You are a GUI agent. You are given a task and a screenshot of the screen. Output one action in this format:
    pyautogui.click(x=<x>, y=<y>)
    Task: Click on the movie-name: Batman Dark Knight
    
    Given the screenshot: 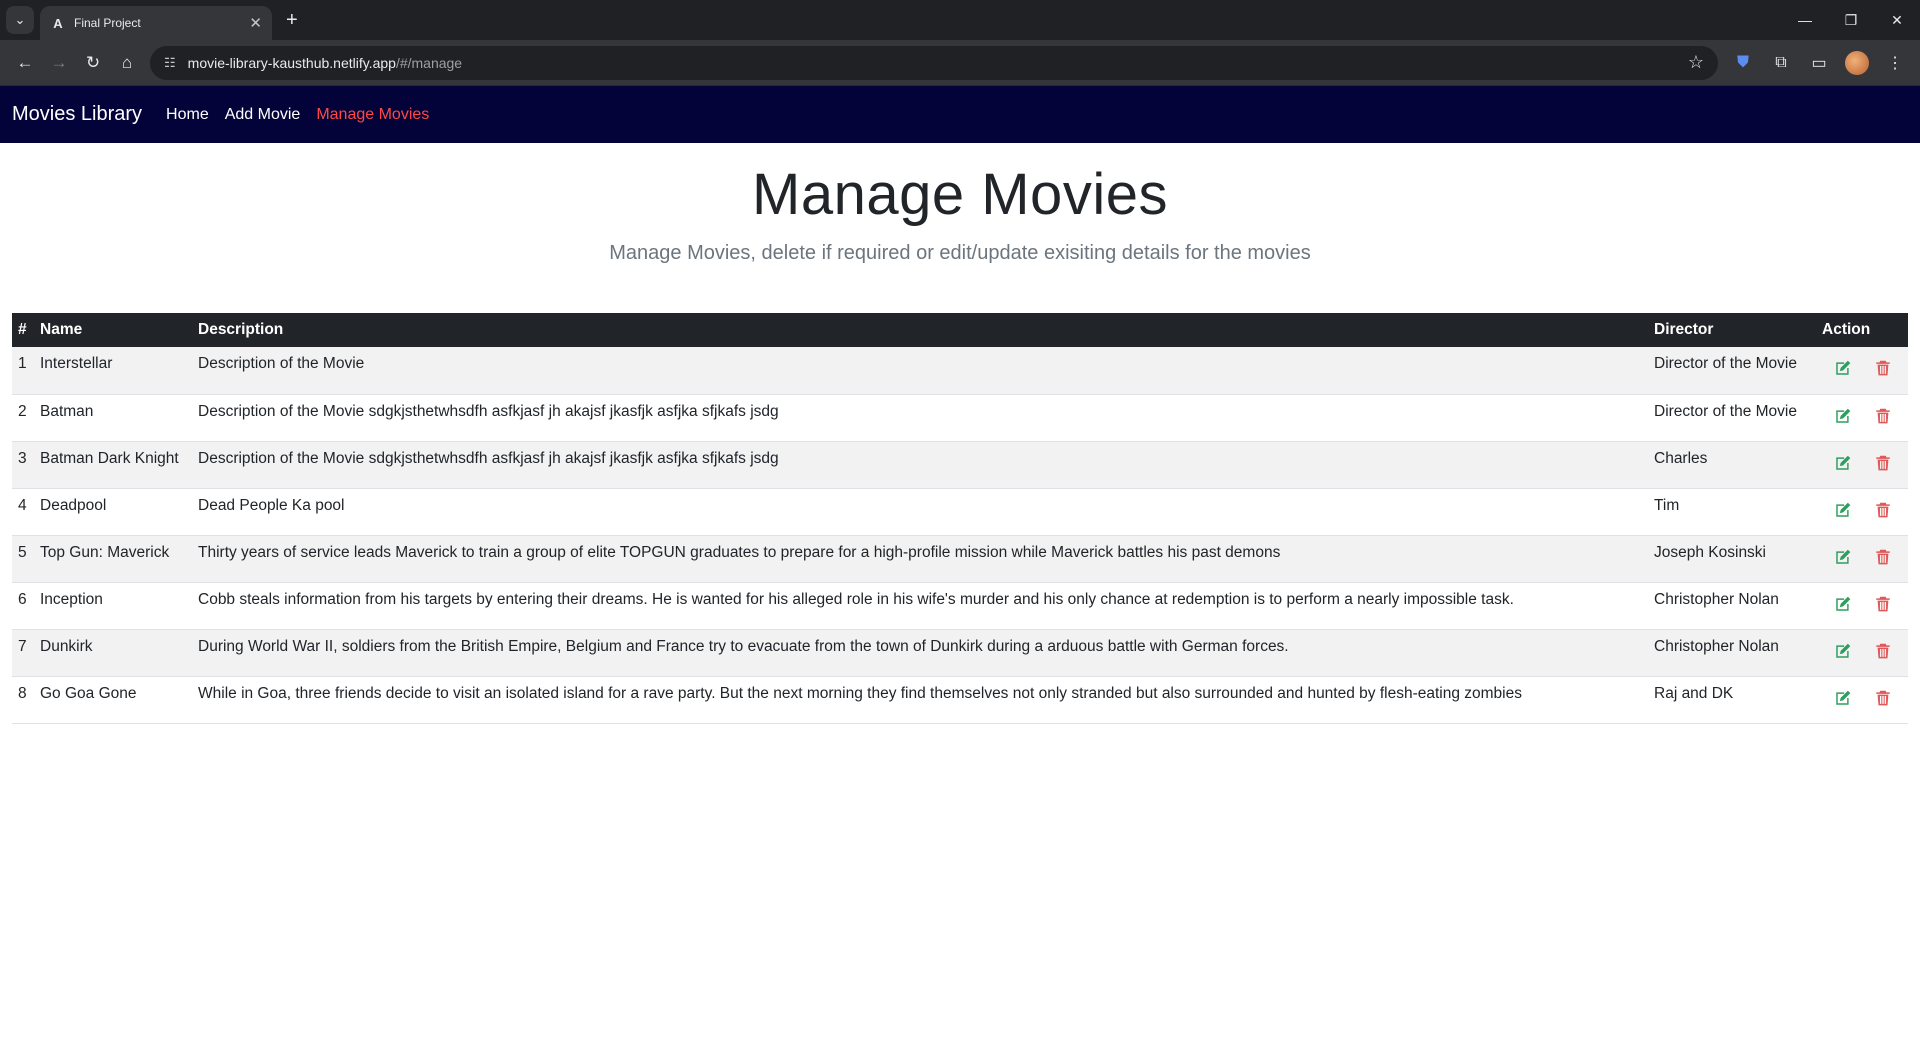 What is the action you would take?
    pyautogui.click(x=113, y=465)
    